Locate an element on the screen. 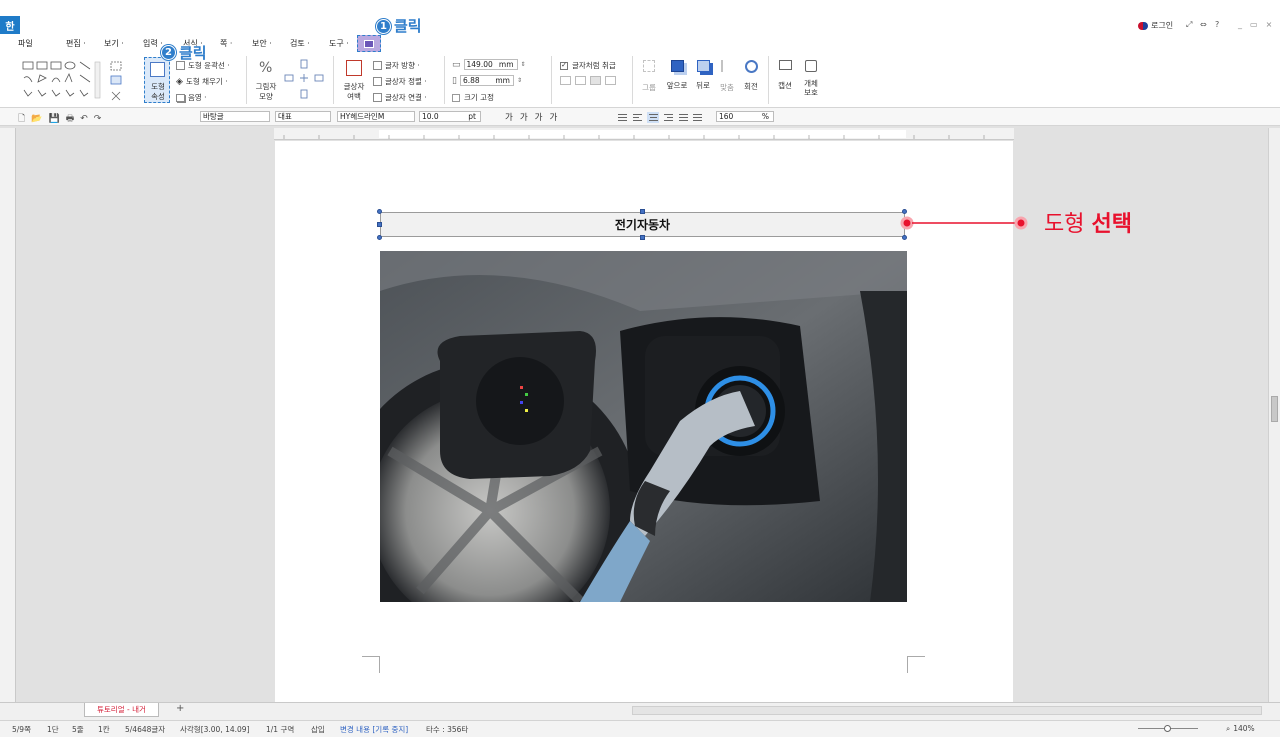 The height and width of the screenshot is (737, 1280). heading-shape: 전기자동차 is located at coordinates (642, 224).